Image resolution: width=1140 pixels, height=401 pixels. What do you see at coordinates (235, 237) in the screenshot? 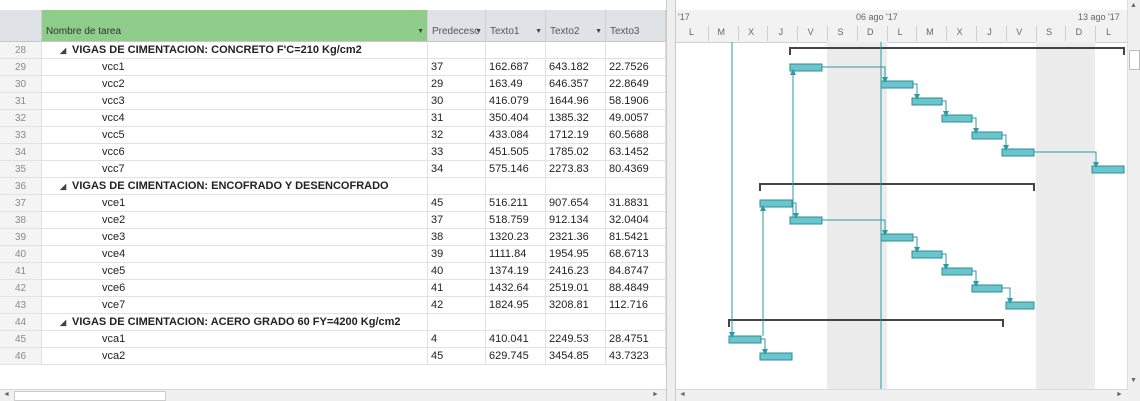
I see `task-name-cell: vce3` at bounding box center [235, 237].